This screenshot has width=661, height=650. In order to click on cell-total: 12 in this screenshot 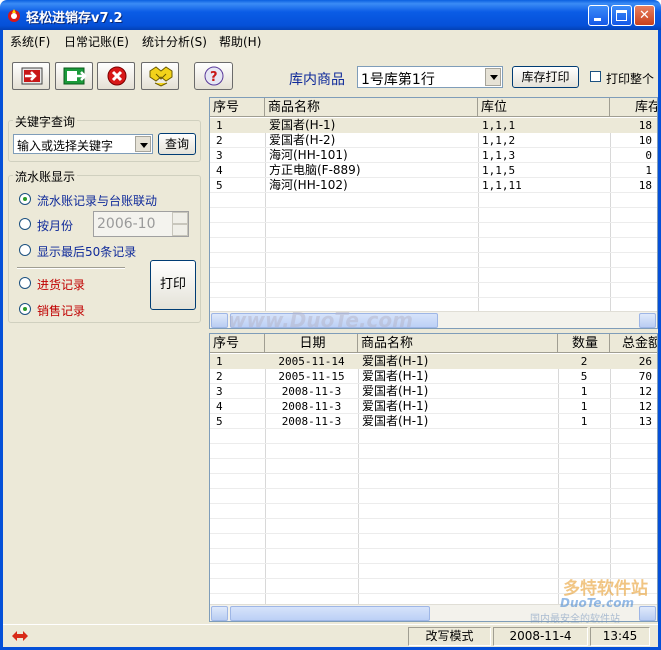, I will do `click(645, 391)`.